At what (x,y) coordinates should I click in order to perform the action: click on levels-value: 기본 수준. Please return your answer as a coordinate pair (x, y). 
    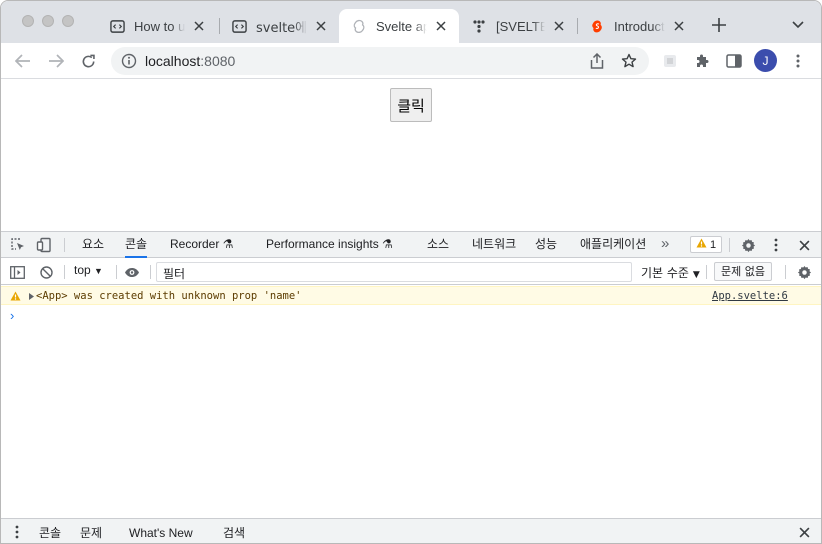
    Looking at the image, I should click on (665, 273).